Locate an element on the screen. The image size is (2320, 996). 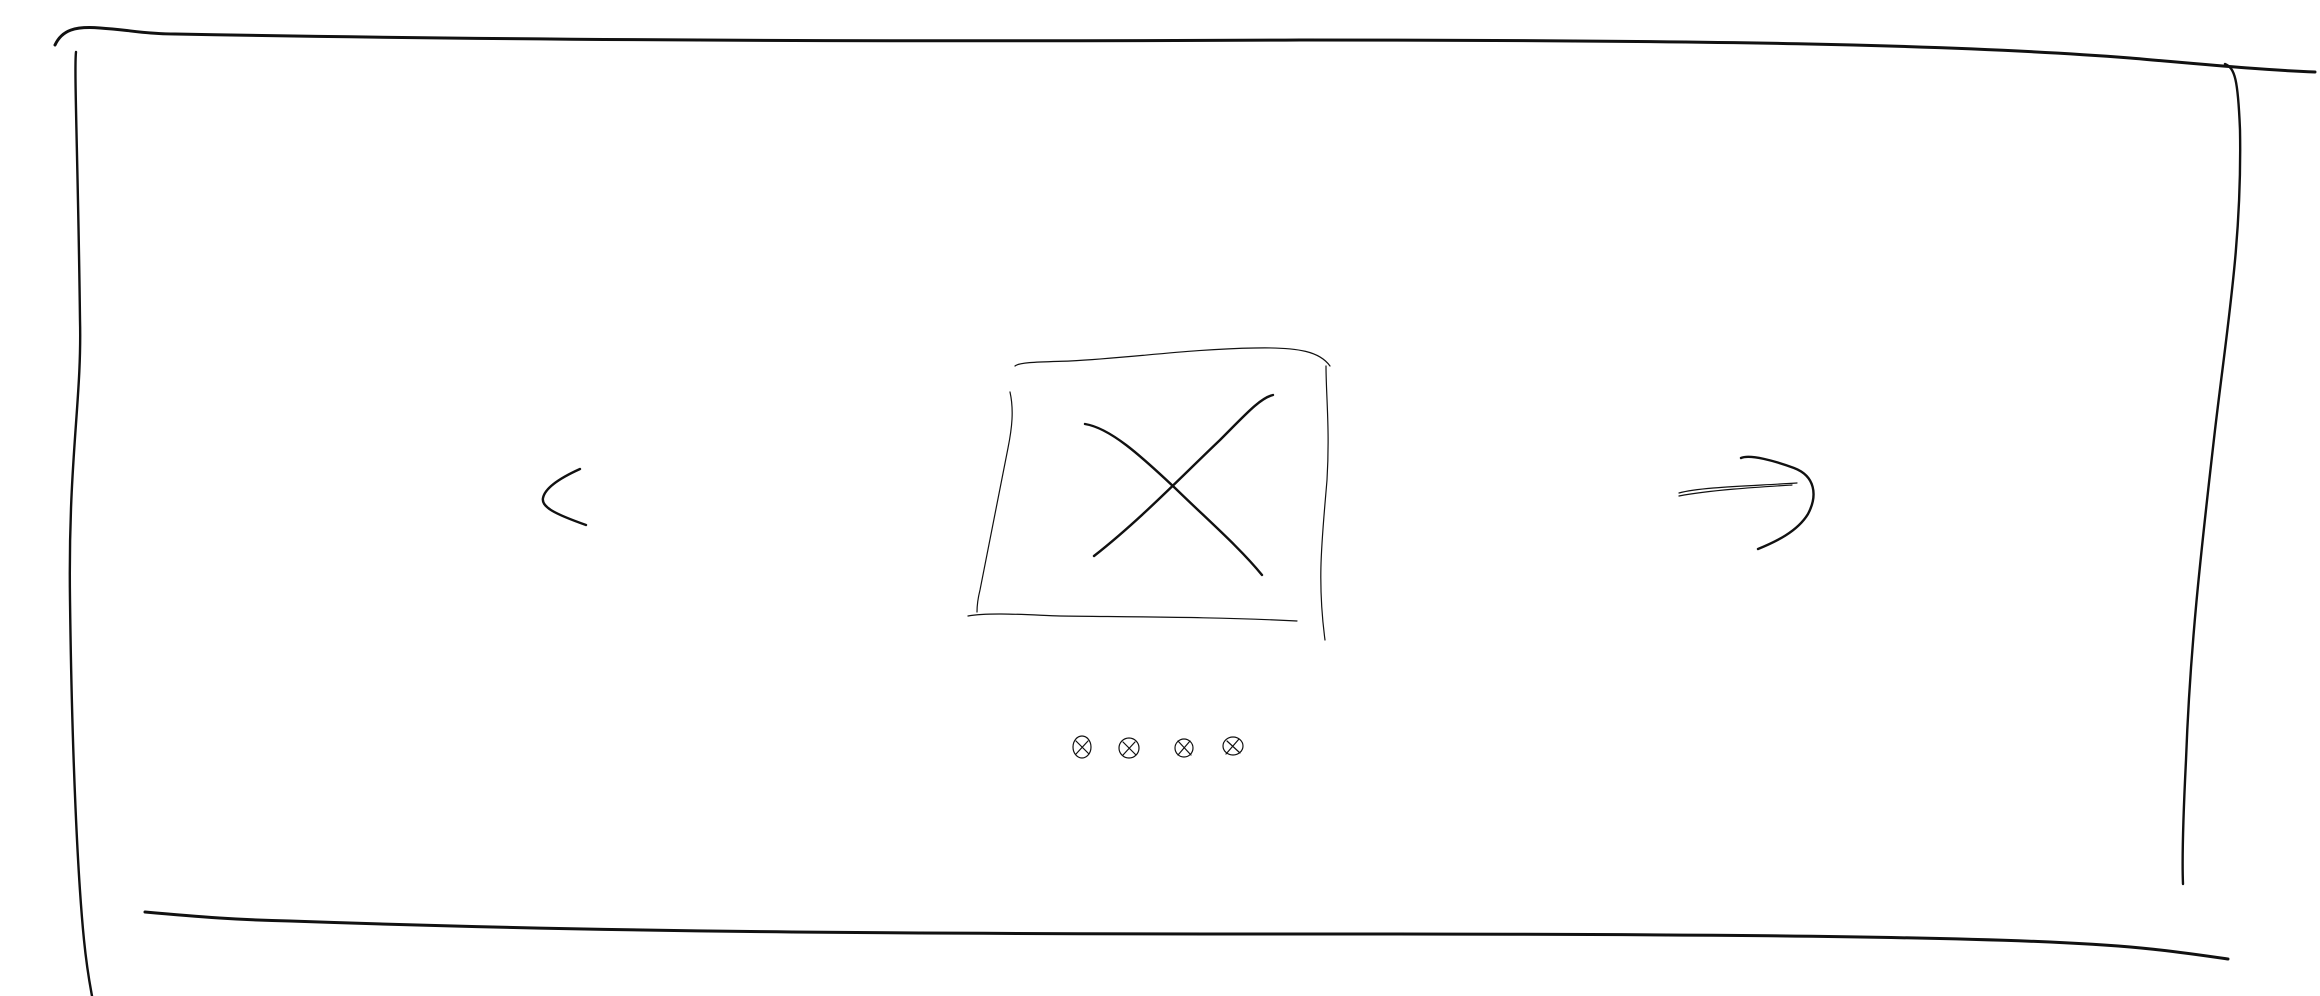
image-frame-right is located at coordinates (1324, 503).